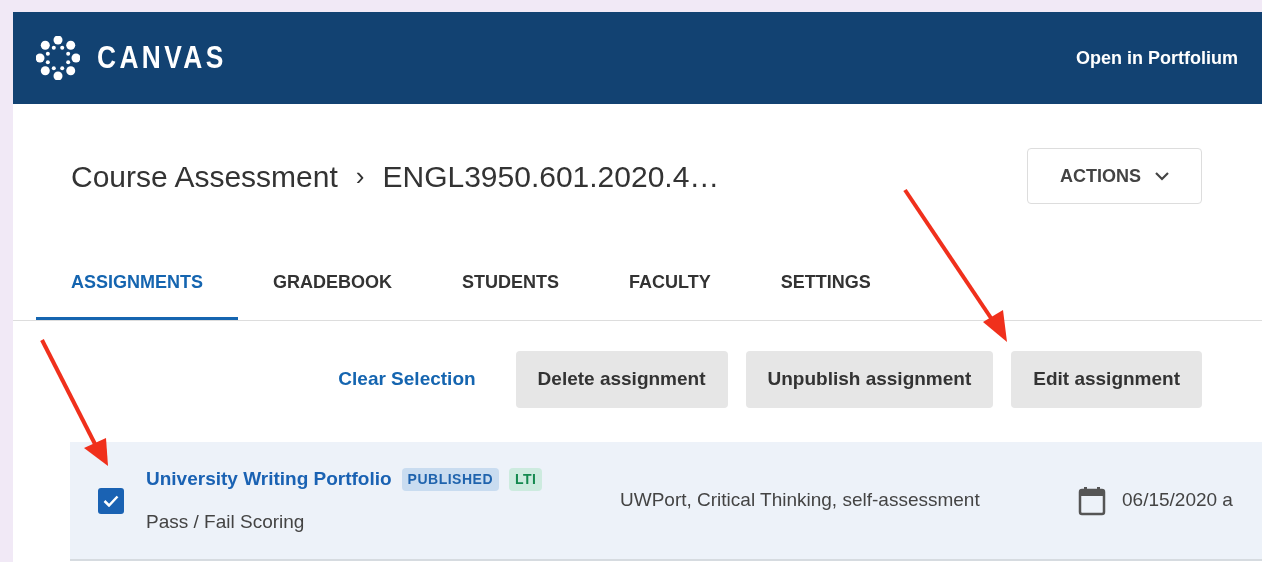 The image size is (1262, 562). What do you see at coordinates (407, 379) in the screenshot?
I see `clear-selection-link: Clear Selection` at bounding box center [407, 379].